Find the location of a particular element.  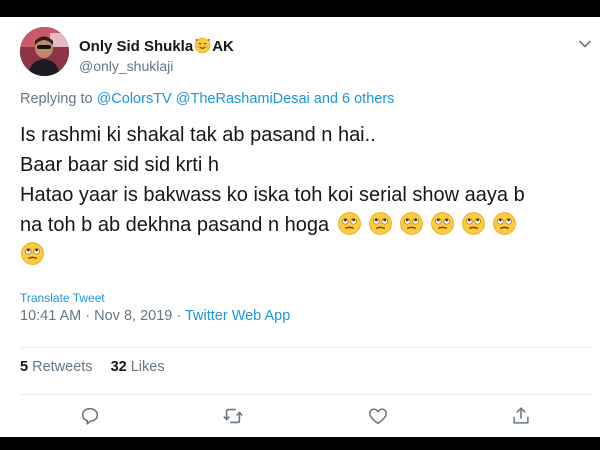

retweet-icon is located at coordinates (233, 416).